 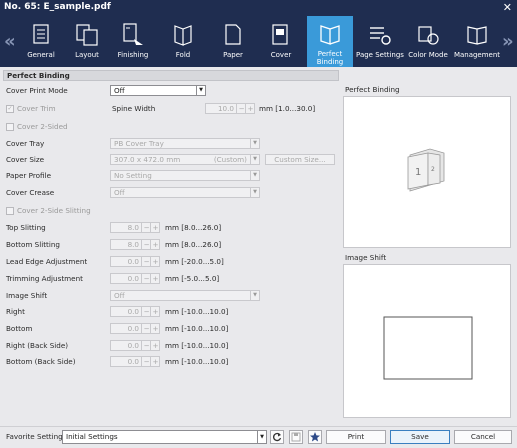 I want to click on print-button: Print, so click(x=356, y=437).